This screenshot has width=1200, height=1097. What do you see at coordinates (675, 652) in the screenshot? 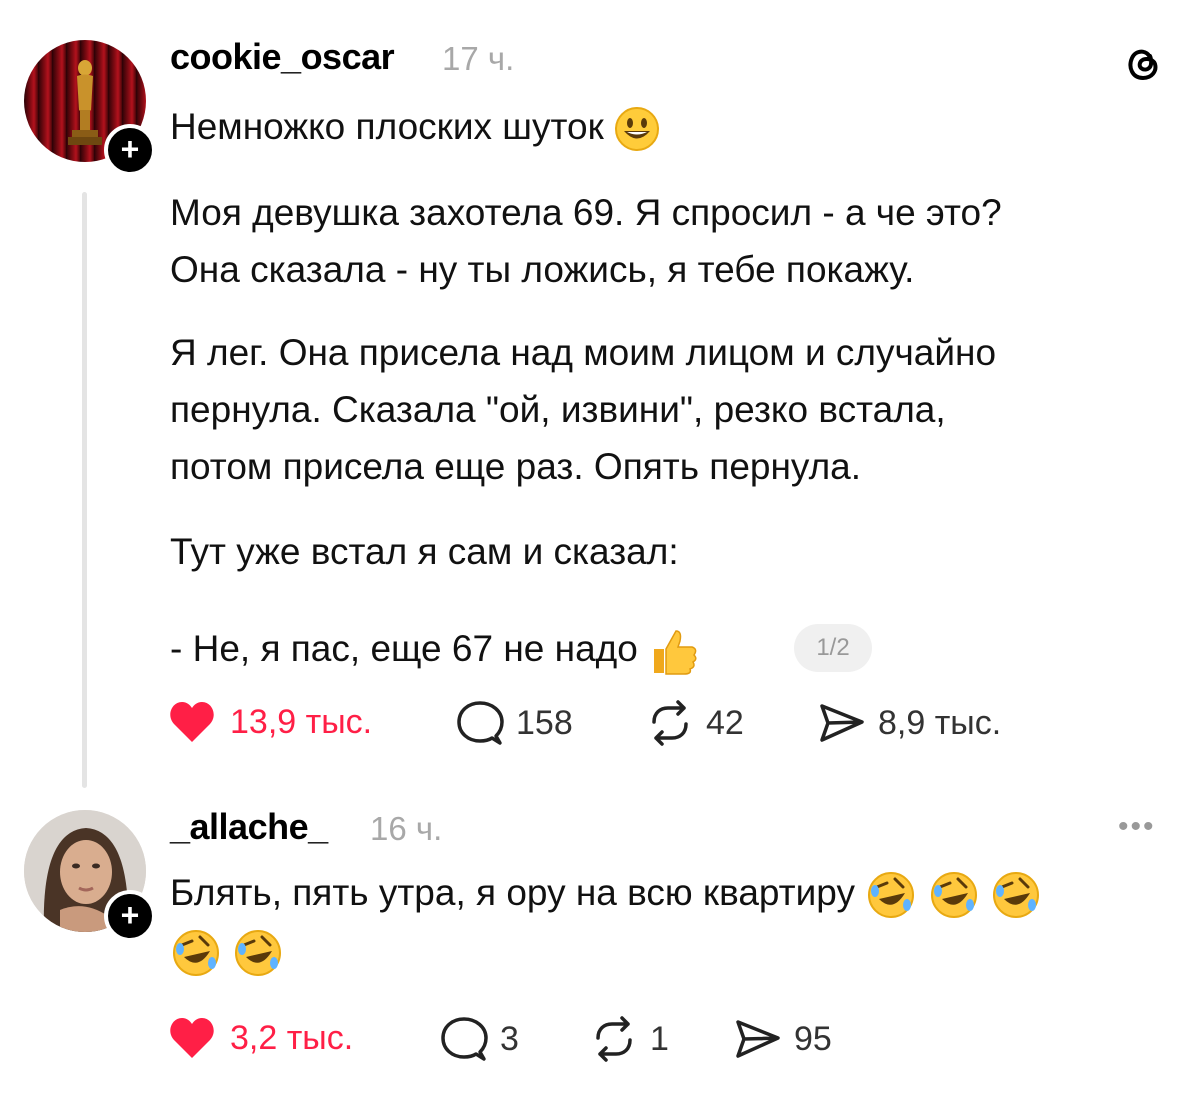
I see `thumbs-up-icon` at bounding box center [675, 652].